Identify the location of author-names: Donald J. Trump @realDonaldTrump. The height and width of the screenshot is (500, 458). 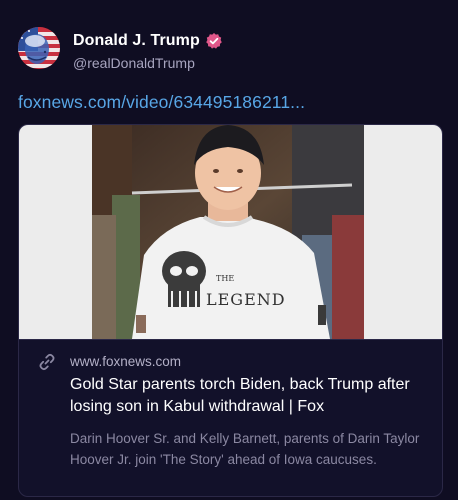
(148, 51).